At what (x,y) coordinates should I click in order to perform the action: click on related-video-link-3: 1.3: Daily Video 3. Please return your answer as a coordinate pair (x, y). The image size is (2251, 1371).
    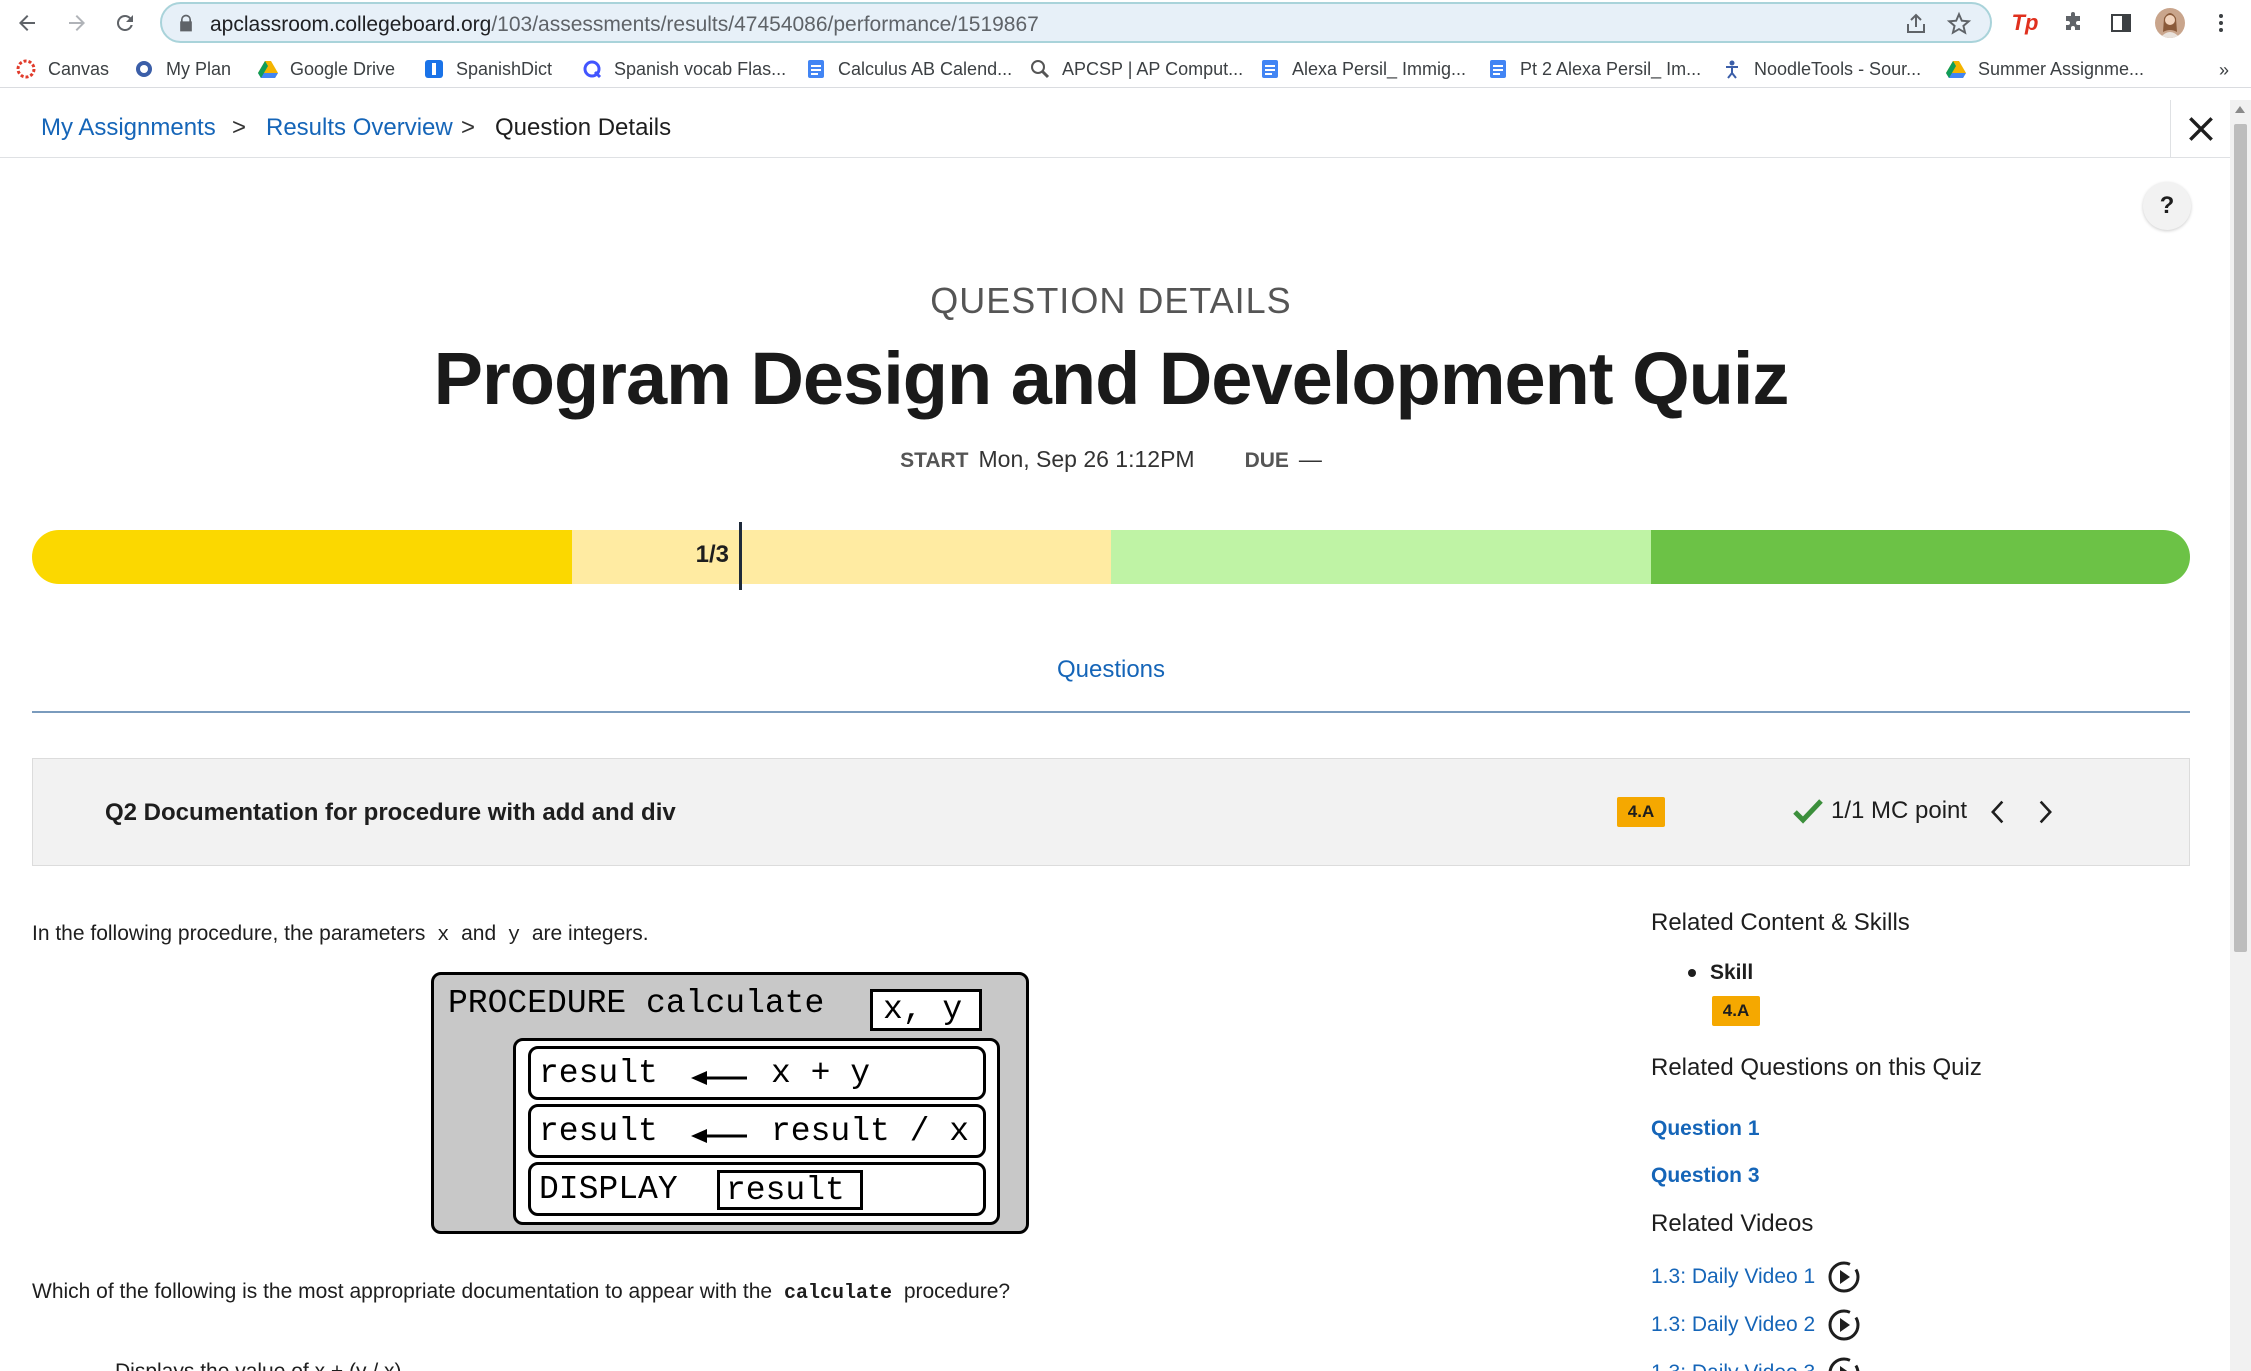
    Looking at the image, I should click on (1756, 1363).